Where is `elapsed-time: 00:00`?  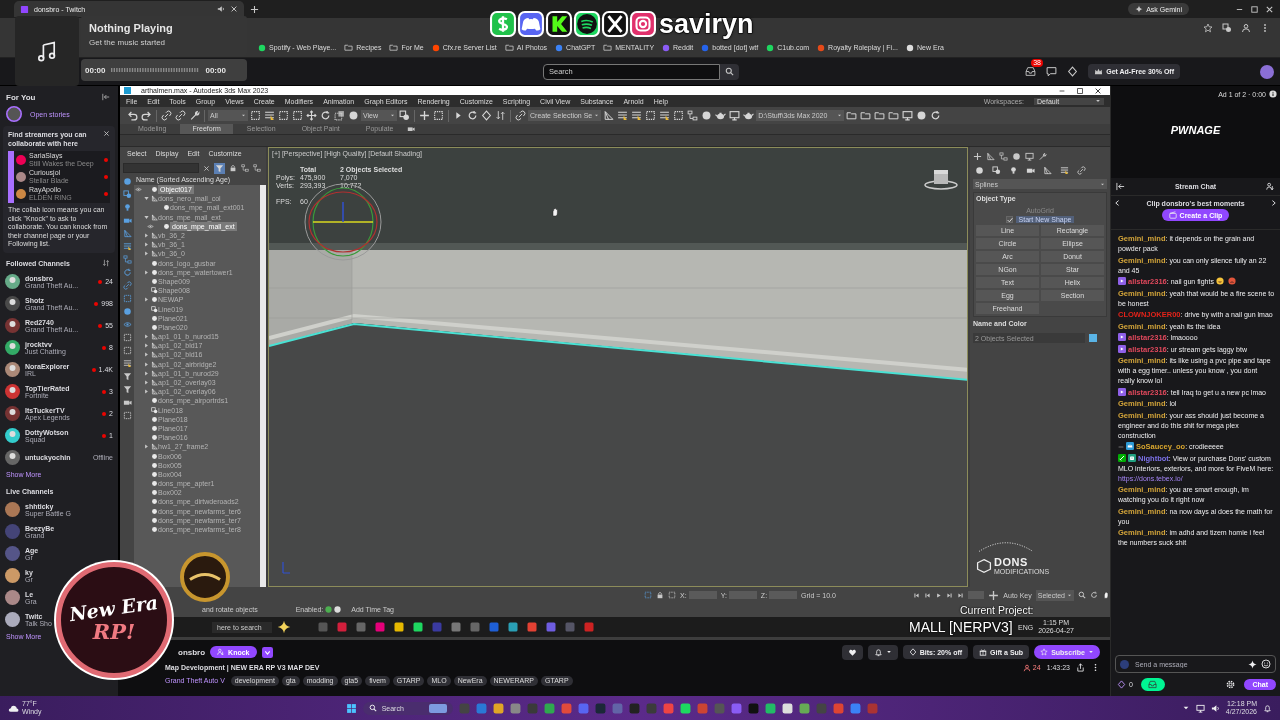 elapsed-time: 00:00 is located at coordinates (95, 70).